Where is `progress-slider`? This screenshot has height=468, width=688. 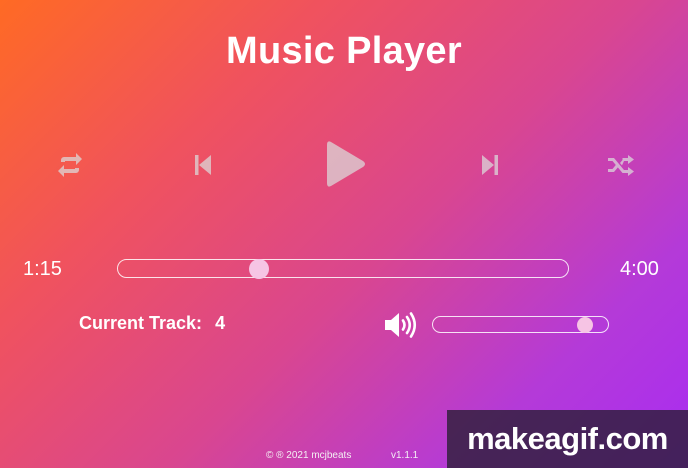
progress-slider is located at coordinates (343, 268).